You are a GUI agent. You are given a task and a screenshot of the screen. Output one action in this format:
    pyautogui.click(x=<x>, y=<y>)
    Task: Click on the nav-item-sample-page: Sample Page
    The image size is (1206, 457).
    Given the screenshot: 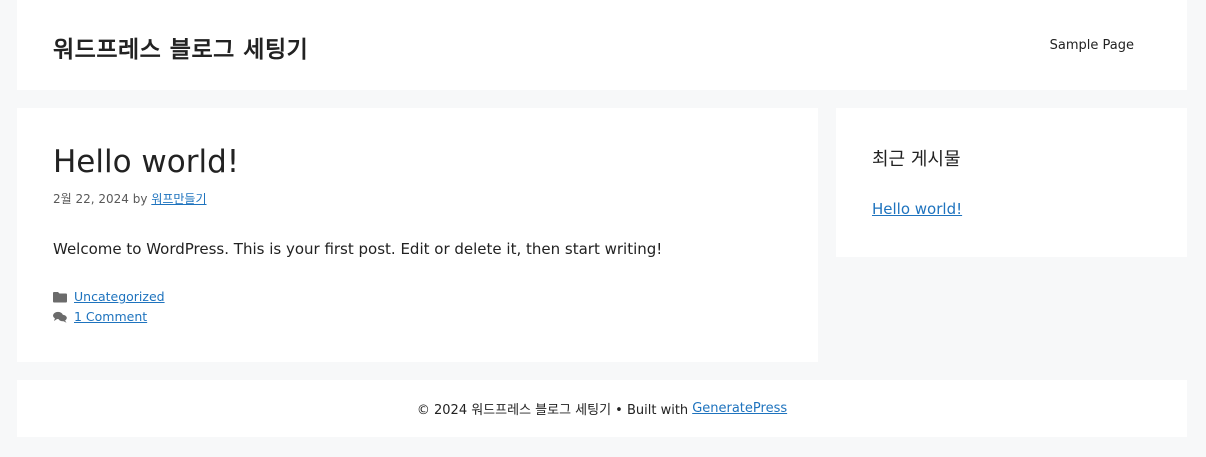 What is the action you would take?
    pyautogui.click(x=1092, y=45)
    